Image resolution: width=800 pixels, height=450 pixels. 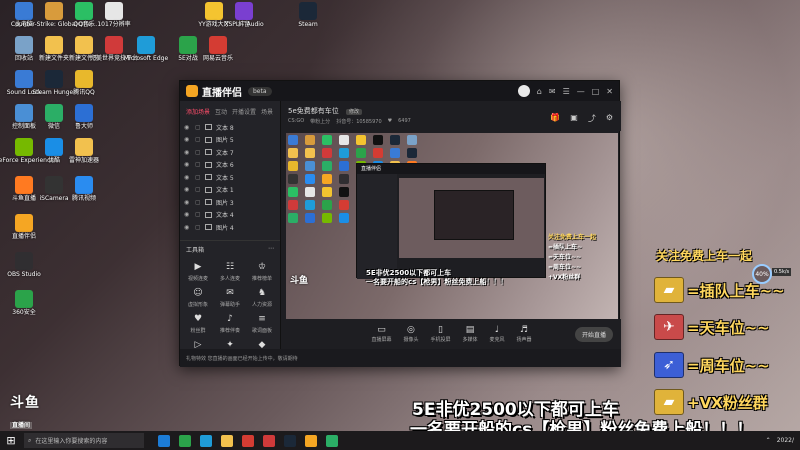 I want to click on tool-item: ♥ 粉丝群, so click(x=198, y=324).